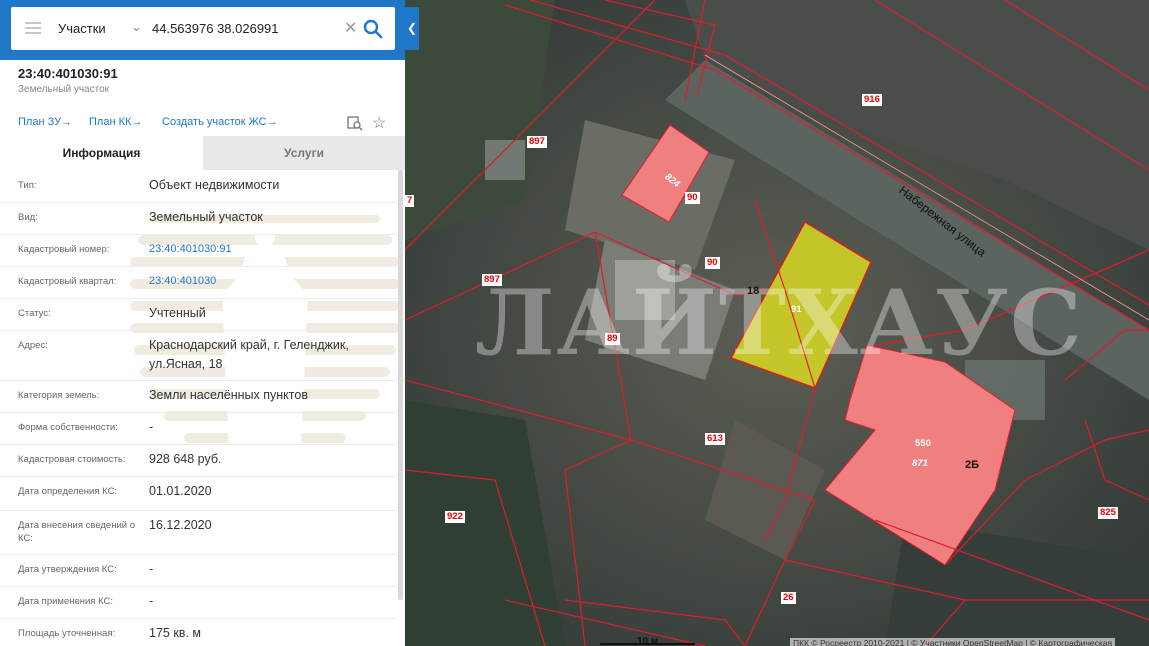 The height and width of the screenshot is (646, 1149). Describe the element at coordinates (72, 459) in the screenshot. I see `info-row-label: Кадастровая стоимость:` at that location.